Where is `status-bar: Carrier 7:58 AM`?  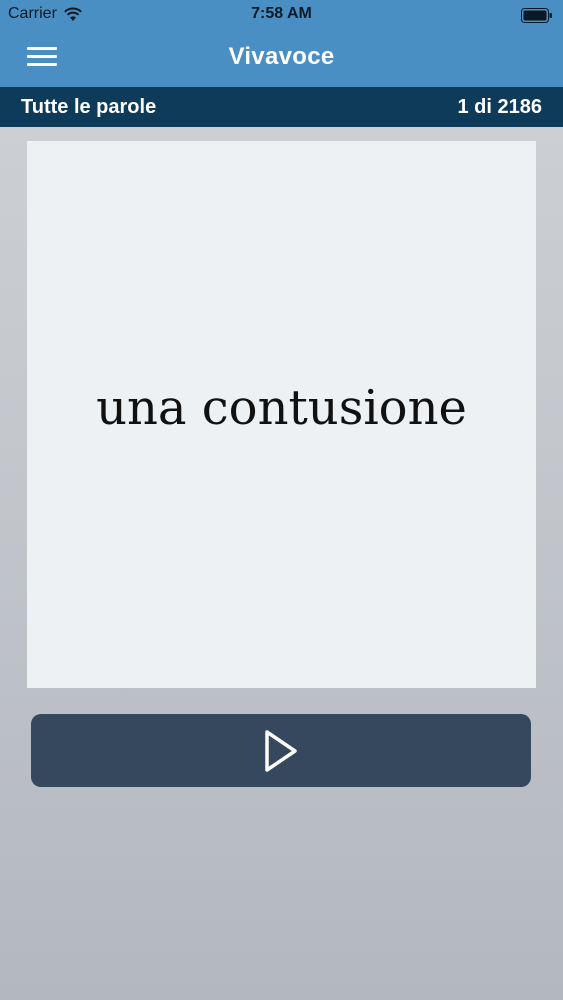 status-bar: Carrier 7:58 AM is located at coordinates (281, 15).